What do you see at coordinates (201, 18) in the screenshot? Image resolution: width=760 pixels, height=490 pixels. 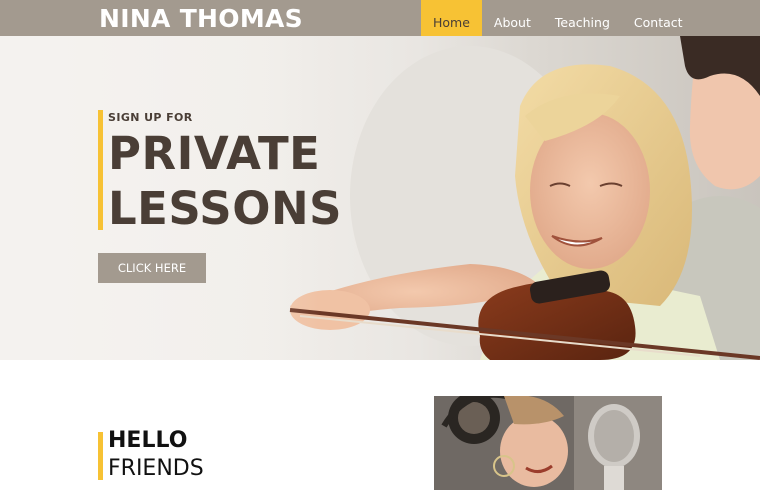 I see `site-logo: NINA THOMAS` at bounding box center [201, 18].